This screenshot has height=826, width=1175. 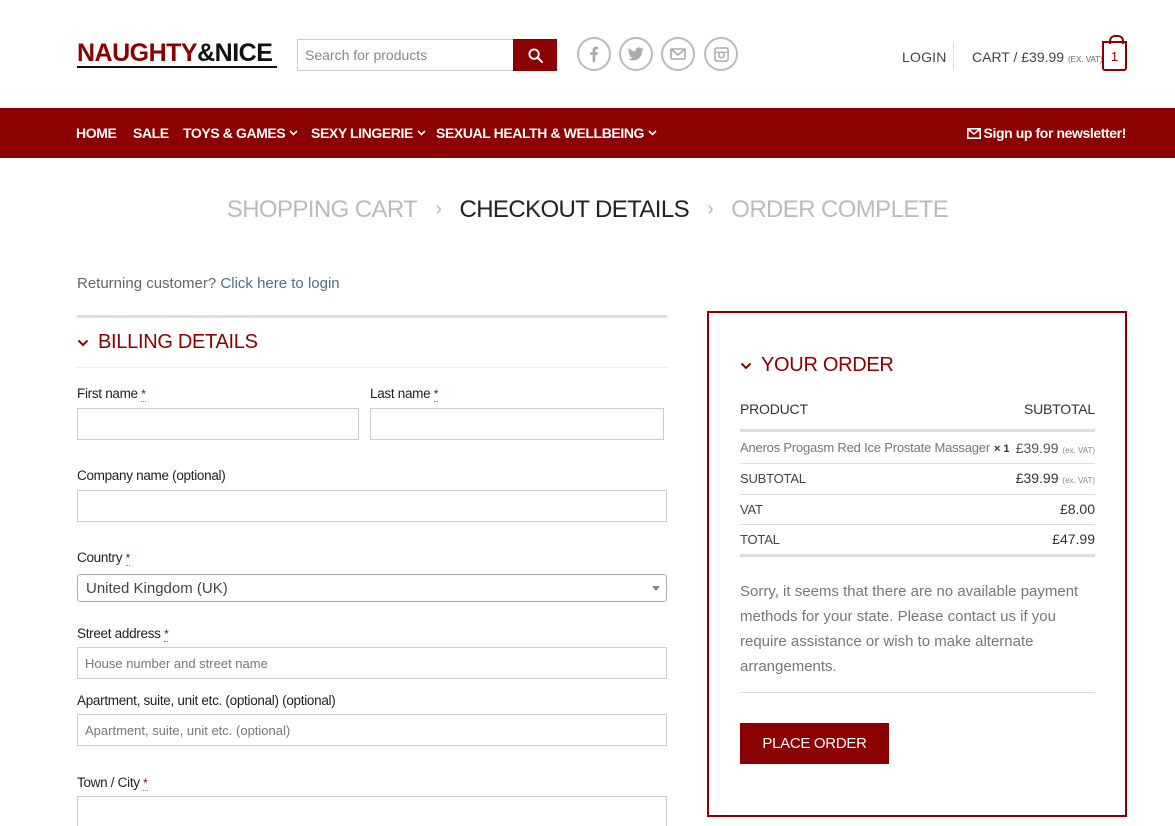 What do you see at coordinates (1114, 56) in the screenshot?
I see `cart-count: 1` at bounding box center [1114, 56].